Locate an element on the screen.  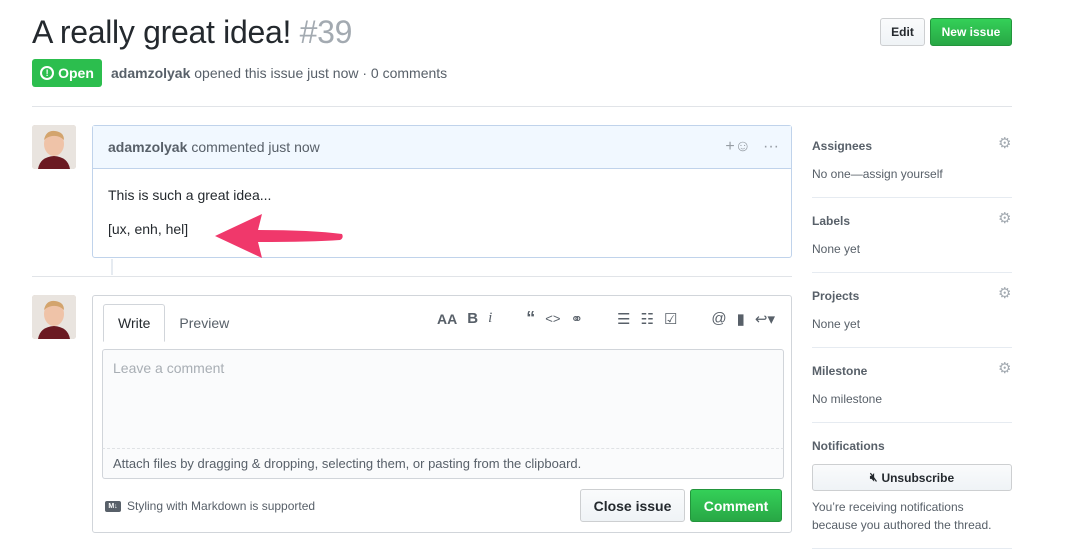
code-icon: <> is located at coordinates (552, 318).